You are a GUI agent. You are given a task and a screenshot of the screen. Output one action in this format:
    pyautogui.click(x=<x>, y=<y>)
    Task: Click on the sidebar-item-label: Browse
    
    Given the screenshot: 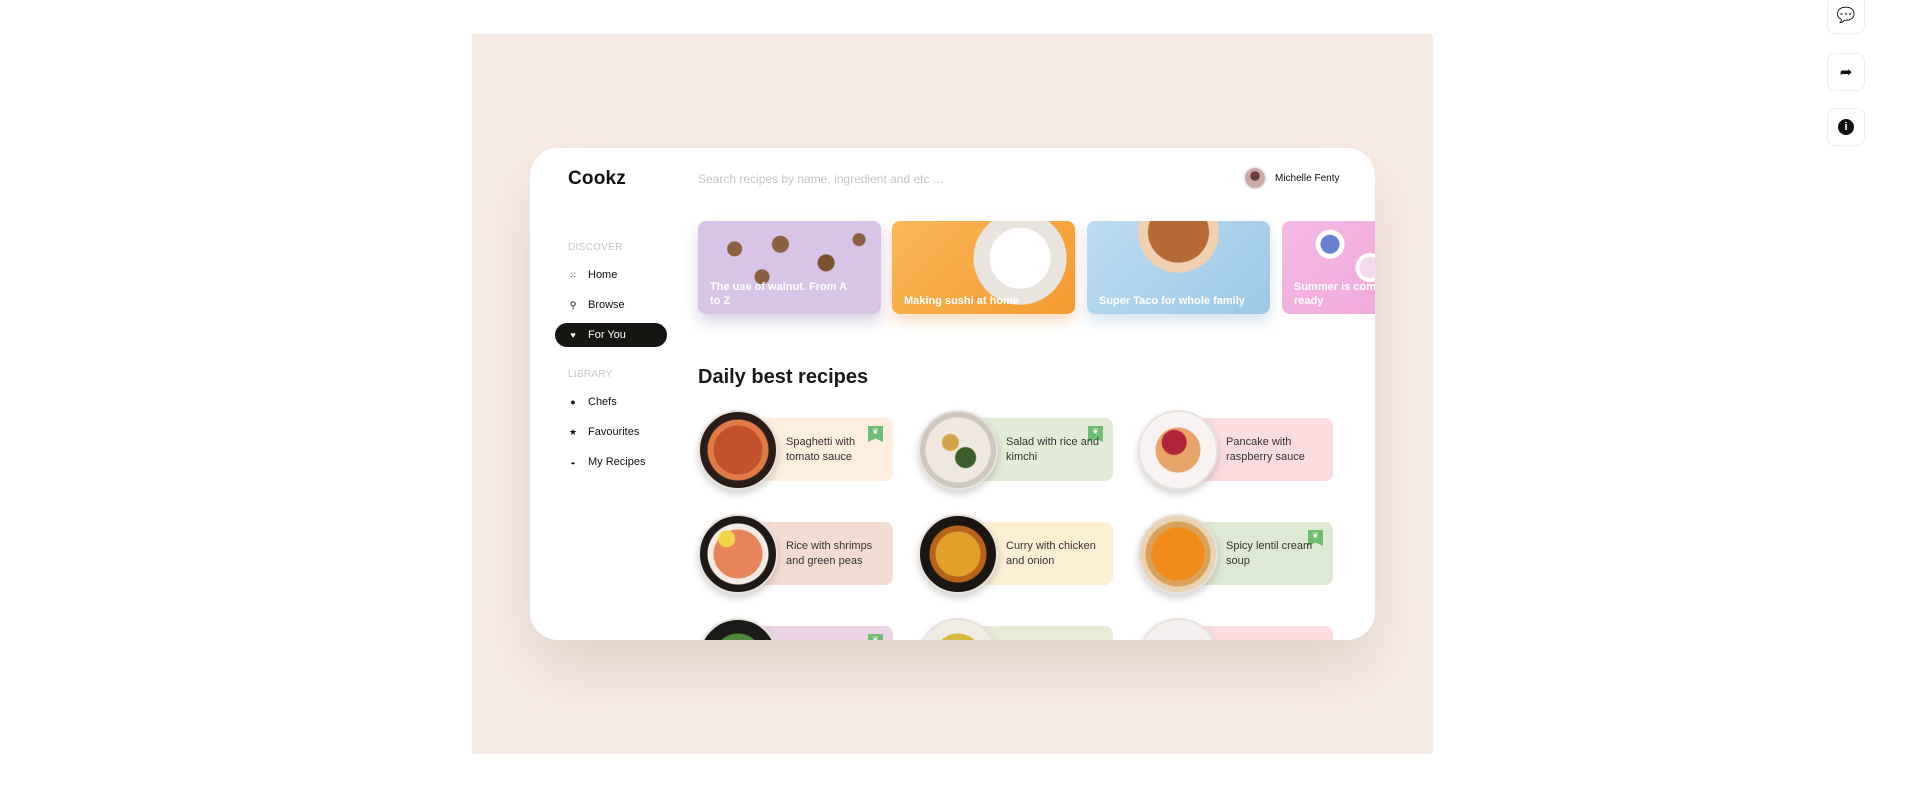 What is the action you would take?
    pyautogui.click(x=606, y=305)
    